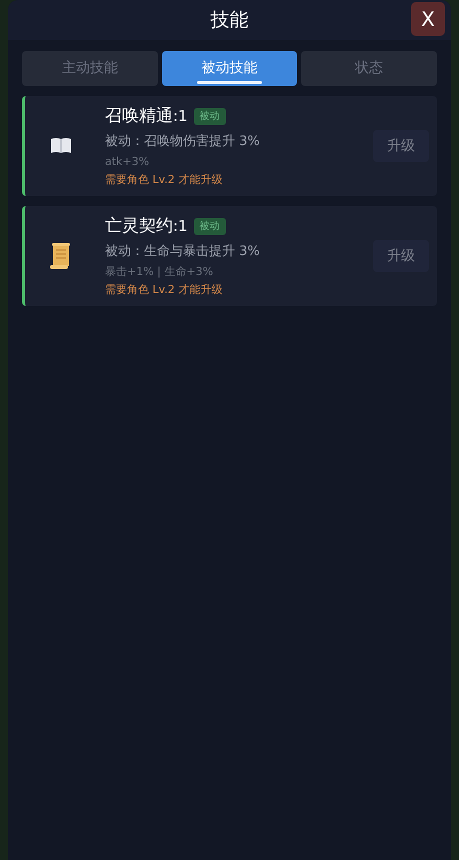 This screenshot has height=860, width=459. Describe the element at coordinates (183, 252) in the screenshot. I see `skill-effect: 被动：生命与暴击提升 3%` at that location.